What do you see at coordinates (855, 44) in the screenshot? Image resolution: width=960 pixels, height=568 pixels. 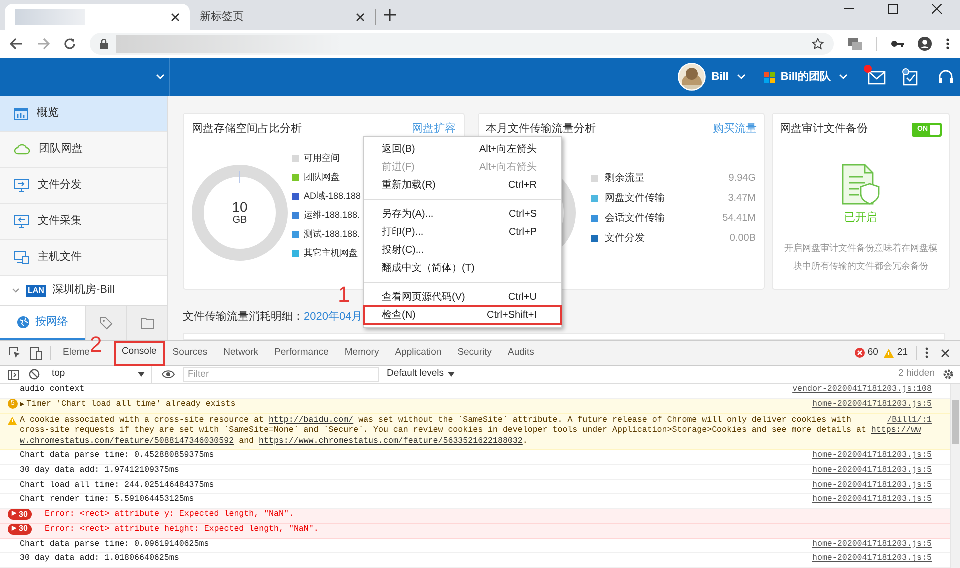 I see `extension-icon` at bounding box center [855, 44].